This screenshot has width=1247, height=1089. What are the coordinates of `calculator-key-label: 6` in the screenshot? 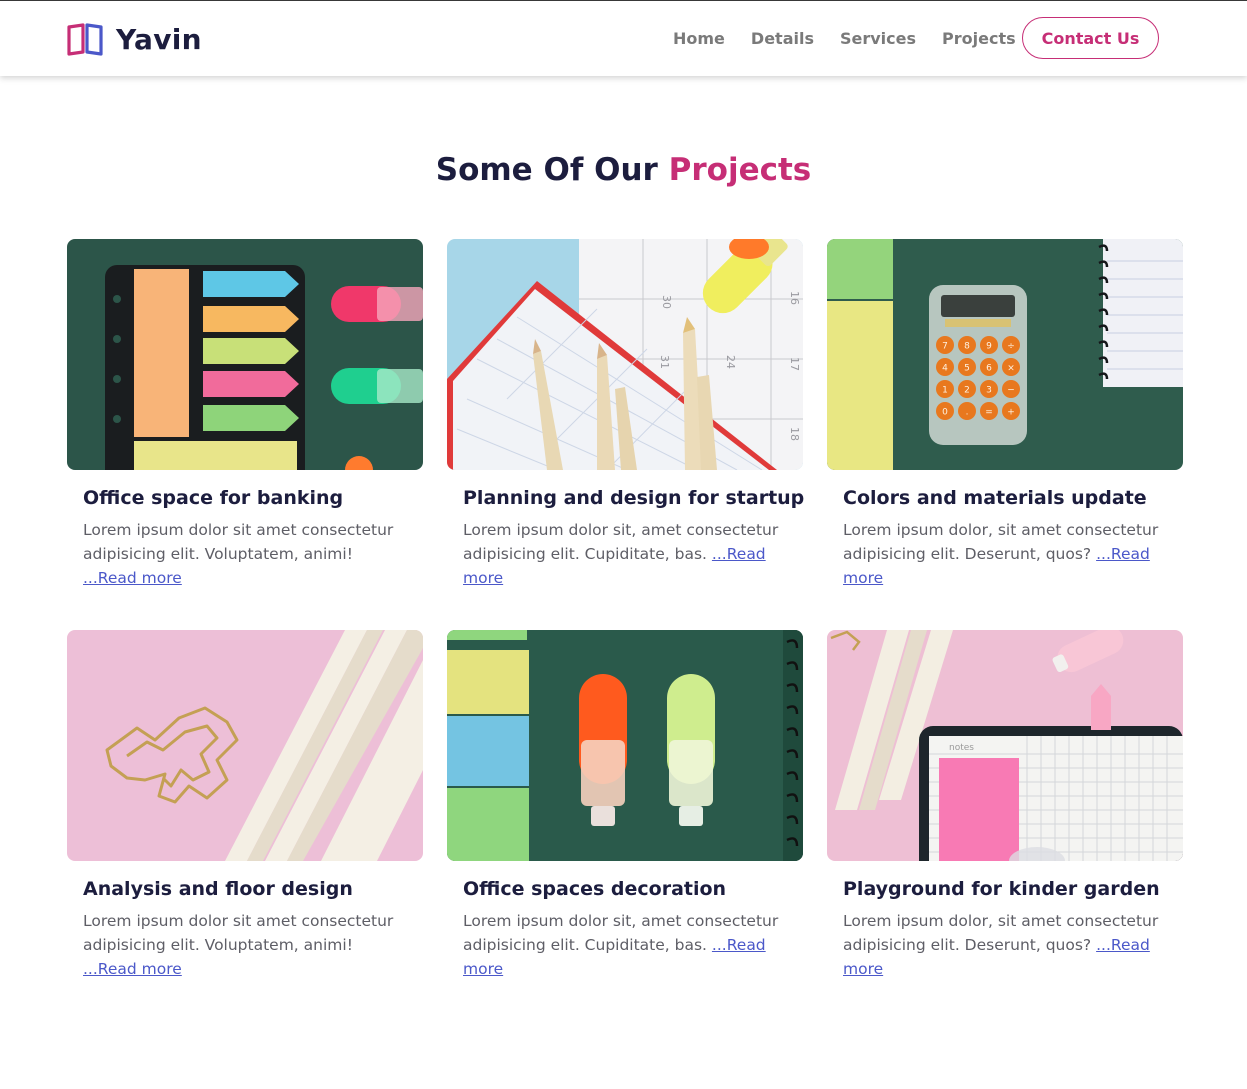 It's located at (989, 369).